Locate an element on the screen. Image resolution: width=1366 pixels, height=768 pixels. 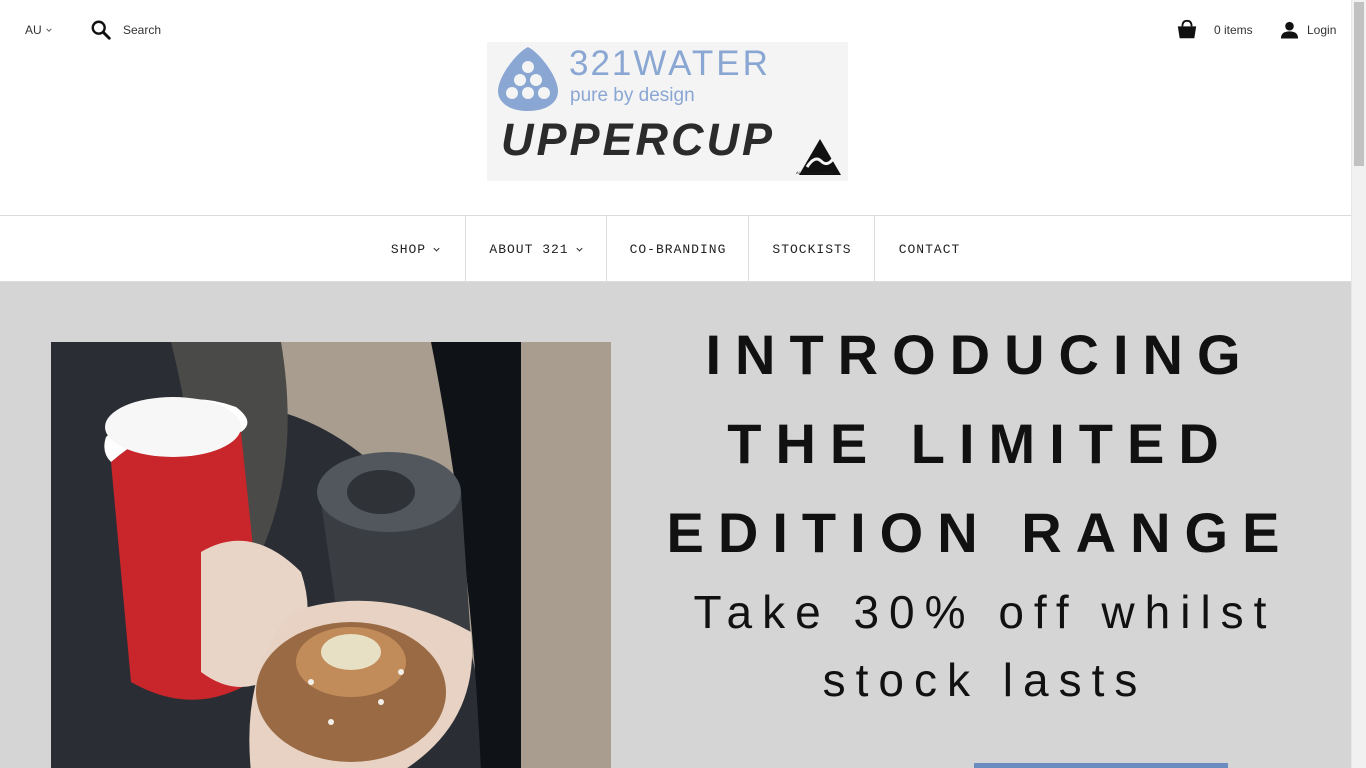
nav-item-label: CO-BRANDING is located at coordinates (678, 249).